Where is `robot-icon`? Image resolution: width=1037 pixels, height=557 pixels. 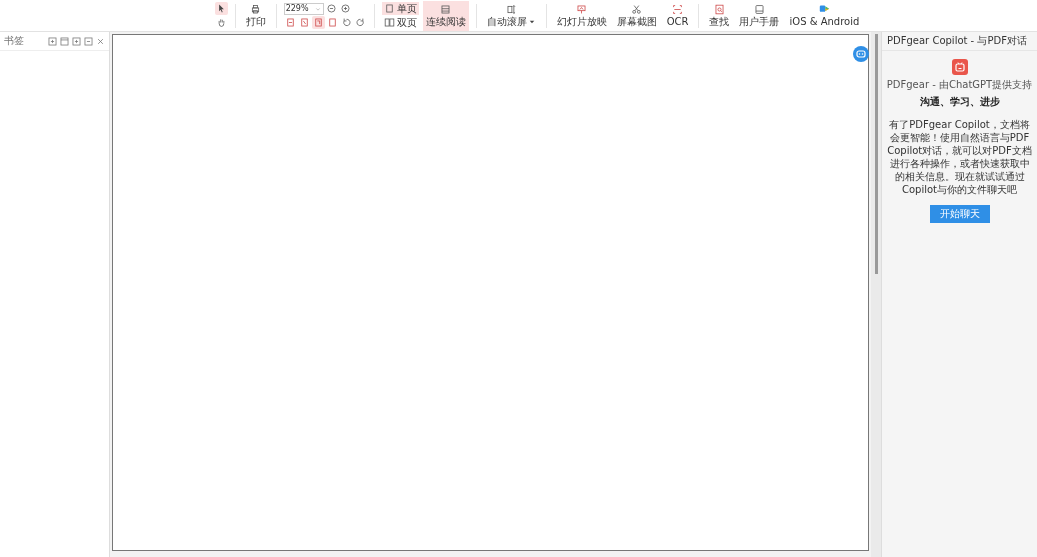 robot-icon is located at coordinates (959, 67).